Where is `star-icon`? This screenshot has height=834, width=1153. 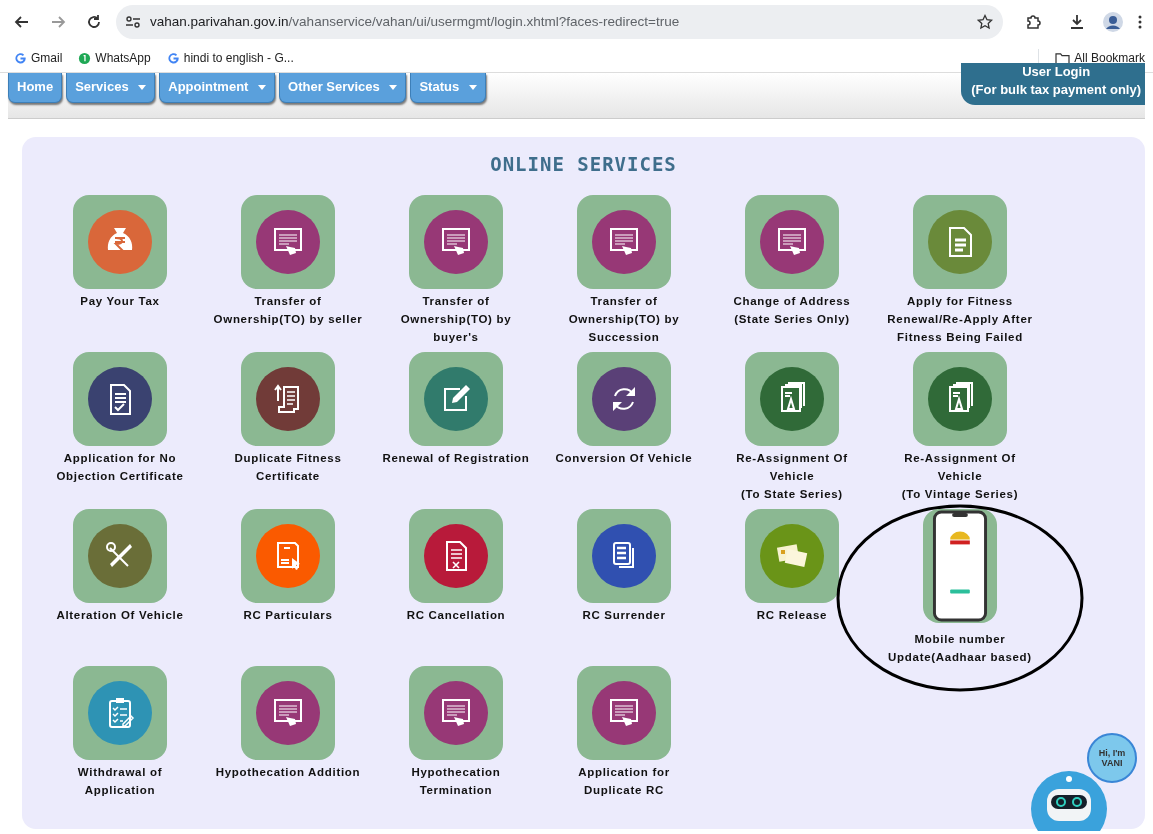 star-icon is located at coordinates (985, 22).